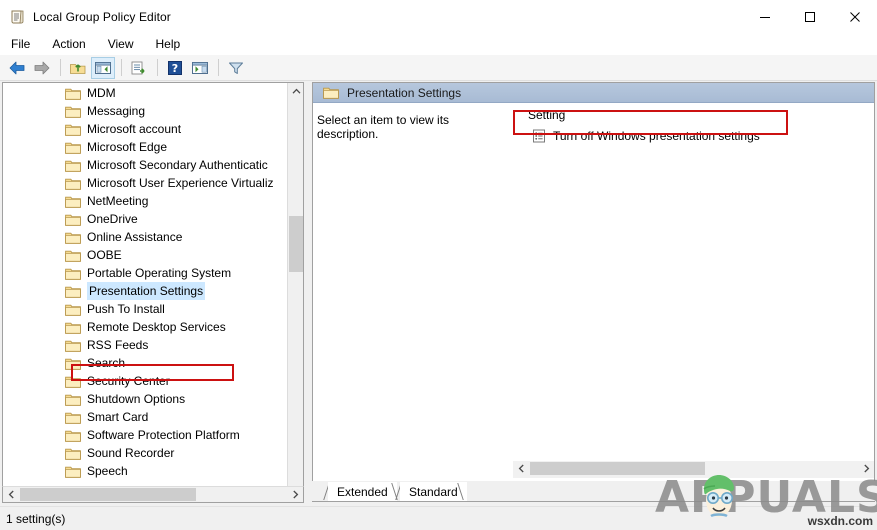  What do you see at coordinates (145, 482) in the screenshot?
I see `tree-item-st: St` at bounding box center [145, 482].